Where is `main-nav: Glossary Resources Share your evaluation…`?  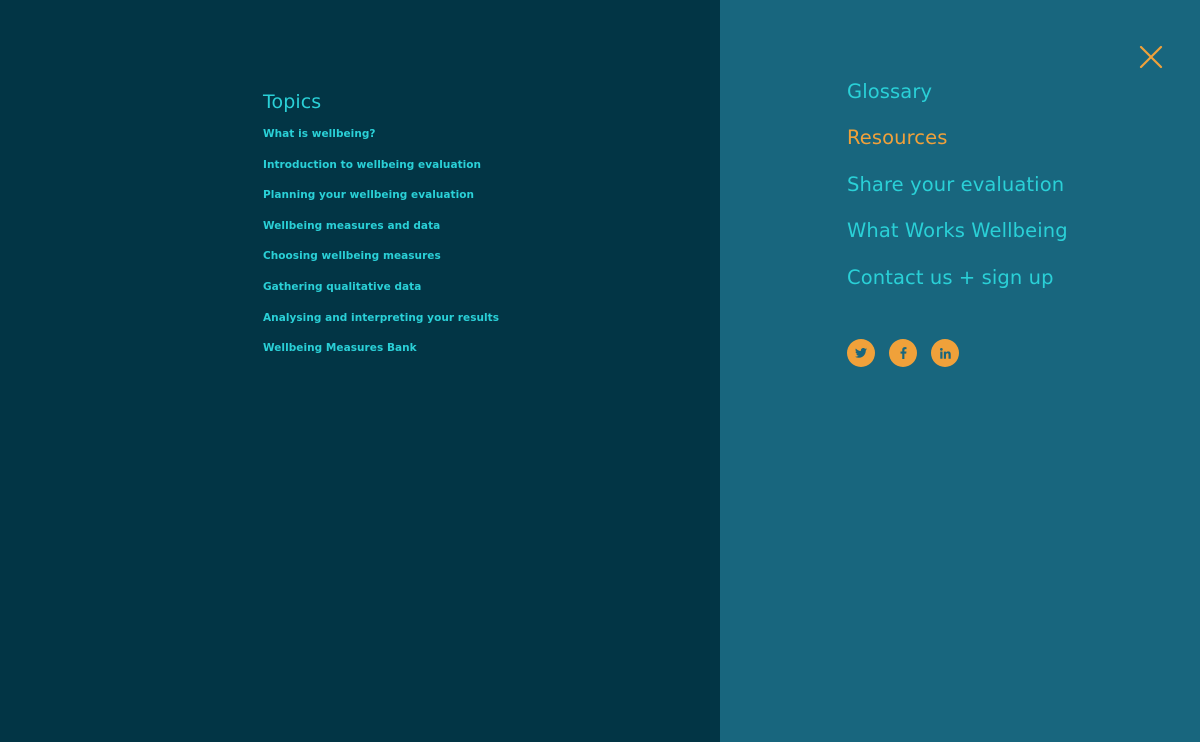
main-nav: Glossary Resources Share your evaluation… is located at coordinates (957, 194).